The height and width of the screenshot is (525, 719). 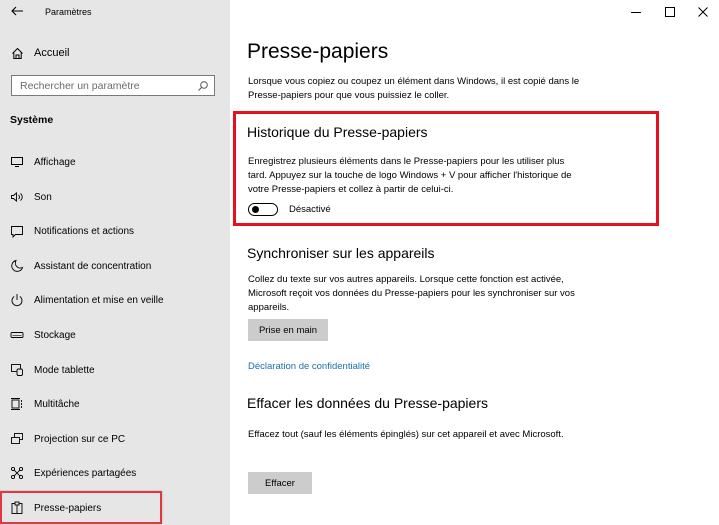 What do you see at coordinates (18, 12) in the screenshot?
I see `back-arrow-icon` at bounding box center [18, 12].